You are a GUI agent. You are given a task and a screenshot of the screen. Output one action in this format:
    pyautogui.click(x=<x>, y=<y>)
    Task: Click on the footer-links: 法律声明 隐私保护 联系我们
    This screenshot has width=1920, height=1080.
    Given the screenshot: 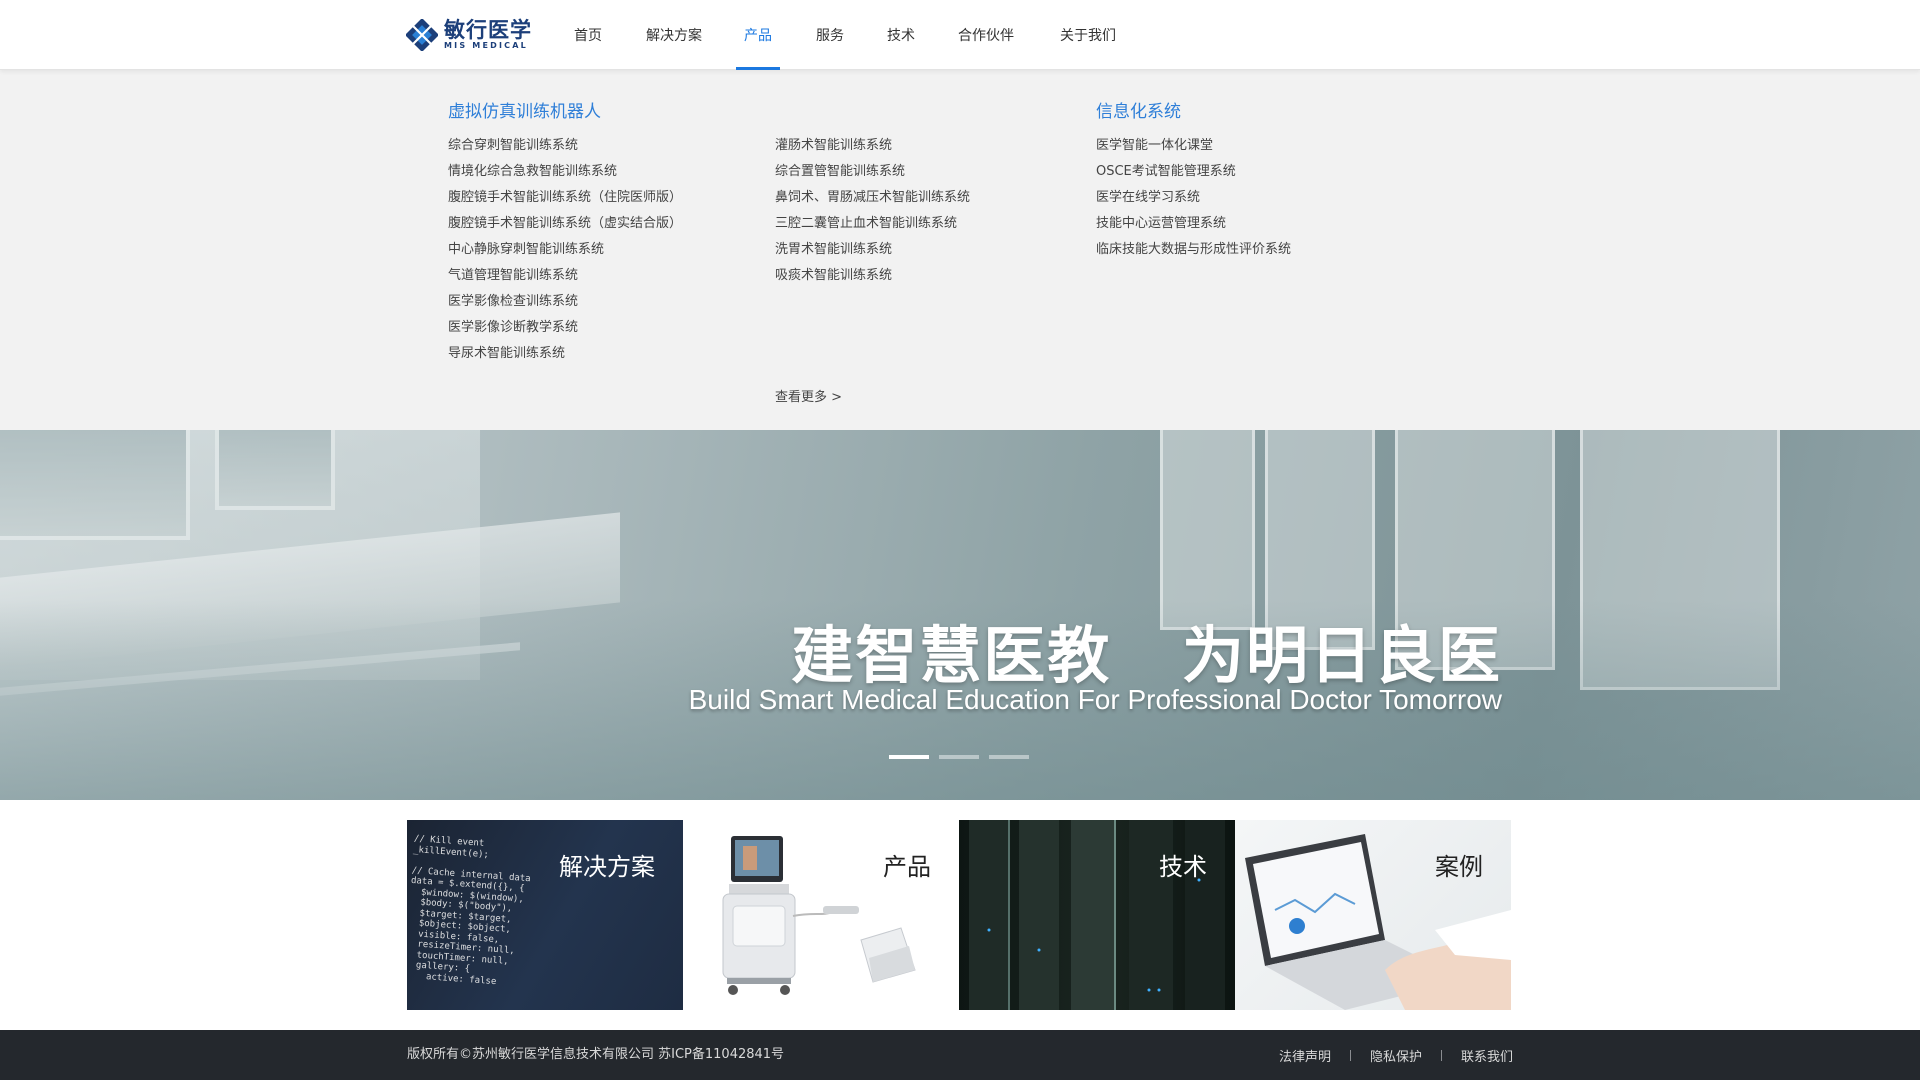 What is the action you would take?
    pyautogui.click(x=1396, y=1055)
    